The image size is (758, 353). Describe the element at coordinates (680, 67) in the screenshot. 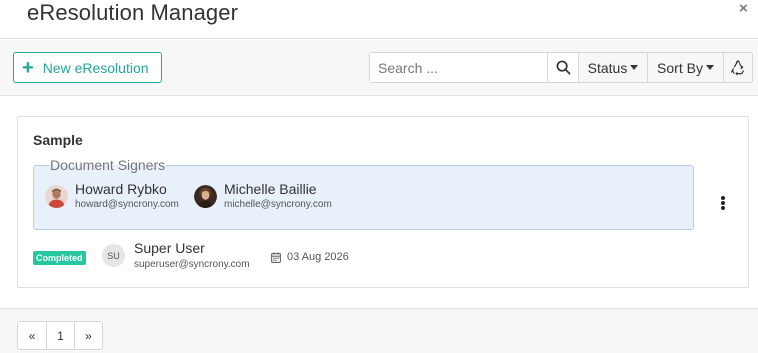

I see `sort-by-label: Sort By` at that location.